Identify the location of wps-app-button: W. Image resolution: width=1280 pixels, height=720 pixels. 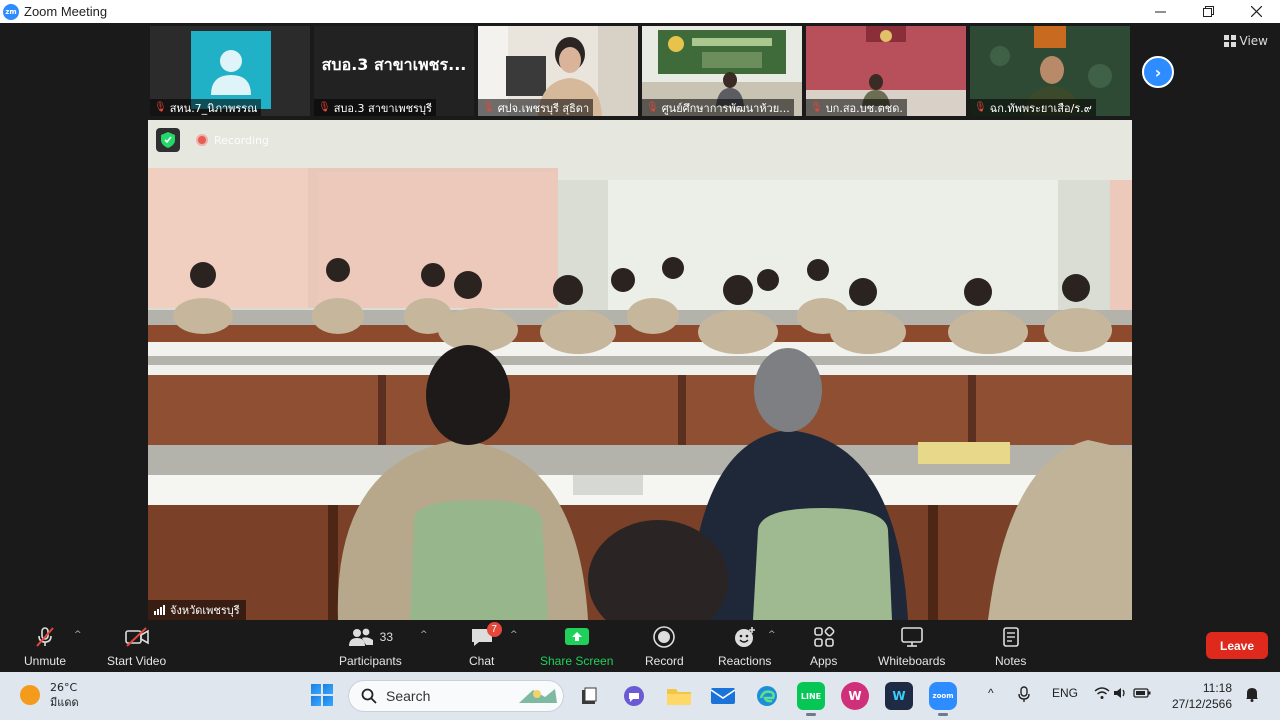
(855, 696).